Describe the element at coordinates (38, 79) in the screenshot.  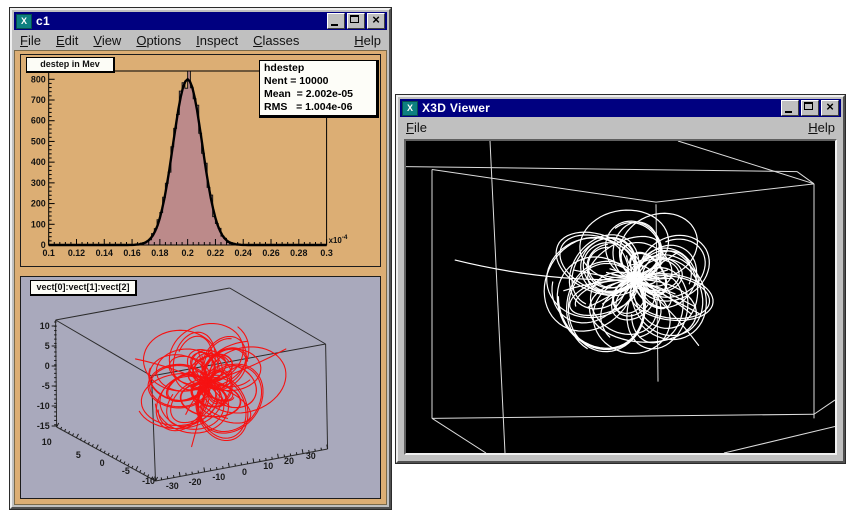
I see `svg-text: 800` at that location.